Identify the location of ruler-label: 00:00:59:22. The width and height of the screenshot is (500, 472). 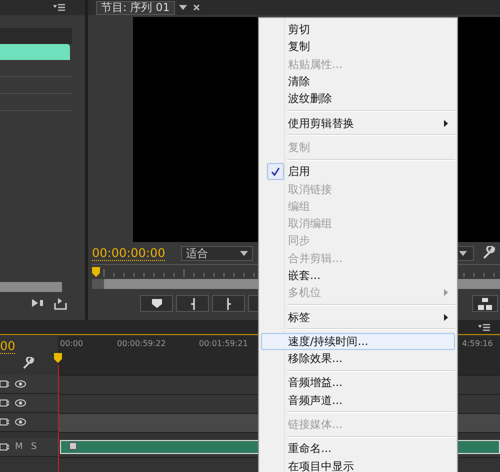
(141, 343).